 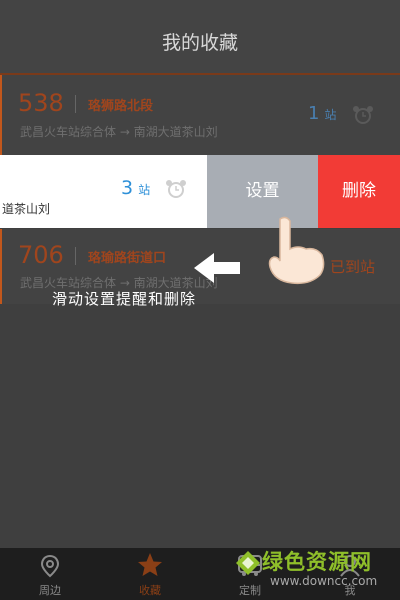 What do you see at coordinates (248, 563) in the screenshot?
I see `watermark-logo-icon` at bounding box center [248, 563].